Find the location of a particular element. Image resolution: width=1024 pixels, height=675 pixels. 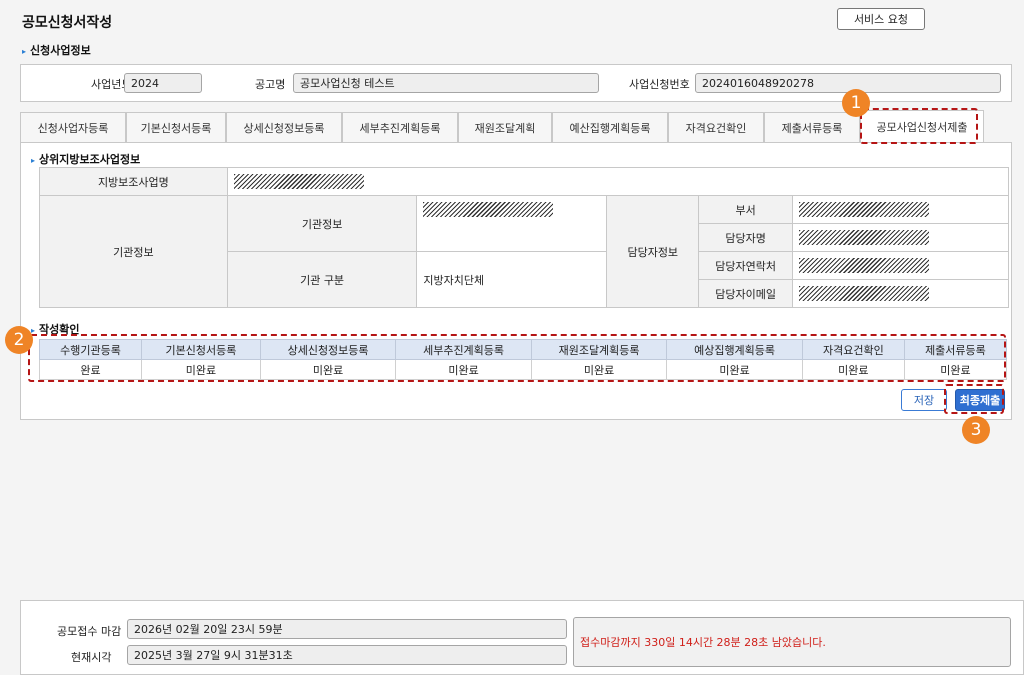

deadline-field: 2026년 02월 20일 23시 59분 is located at coordinates (347, 629).